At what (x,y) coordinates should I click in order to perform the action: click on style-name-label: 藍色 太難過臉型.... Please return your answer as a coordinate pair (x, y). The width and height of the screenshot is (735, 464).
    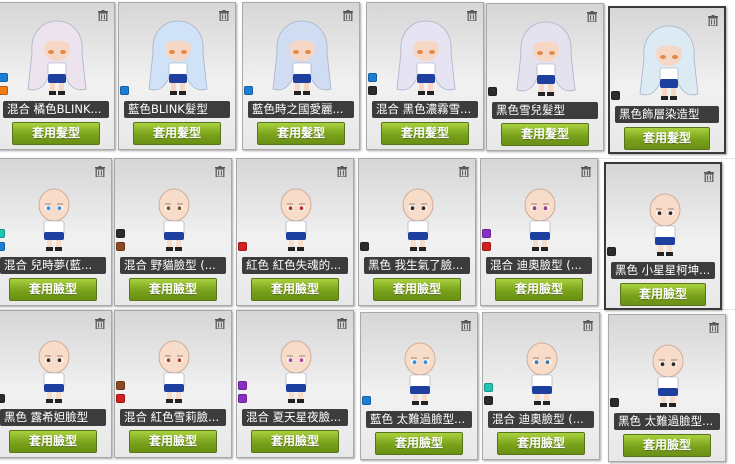
    Looking at the image, I should click on (419, 419).